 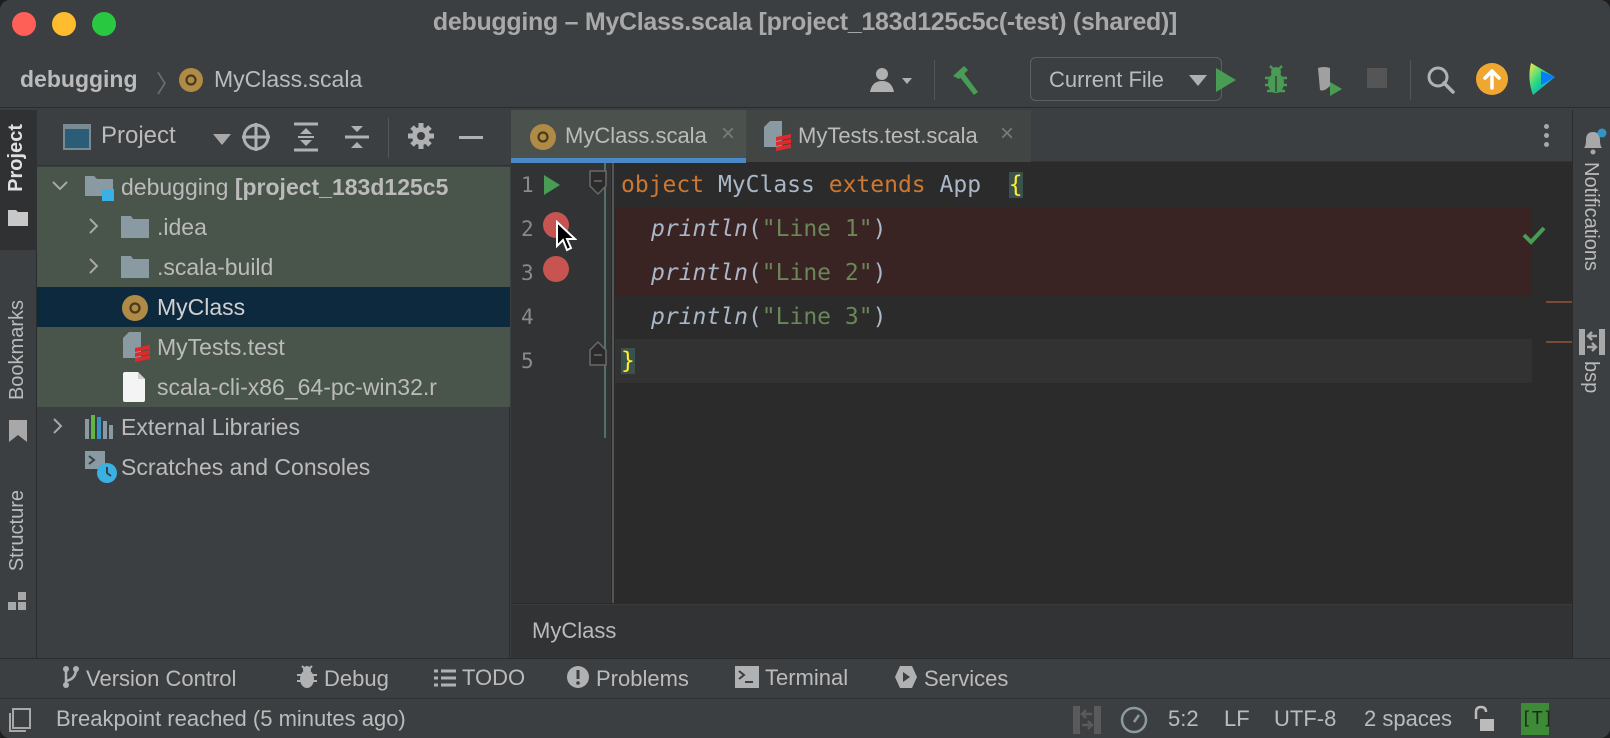 What do you see at coordinates (1484, 721) in the screenshot?
I see `unlock-icon` at bounding box center [1484, 721].